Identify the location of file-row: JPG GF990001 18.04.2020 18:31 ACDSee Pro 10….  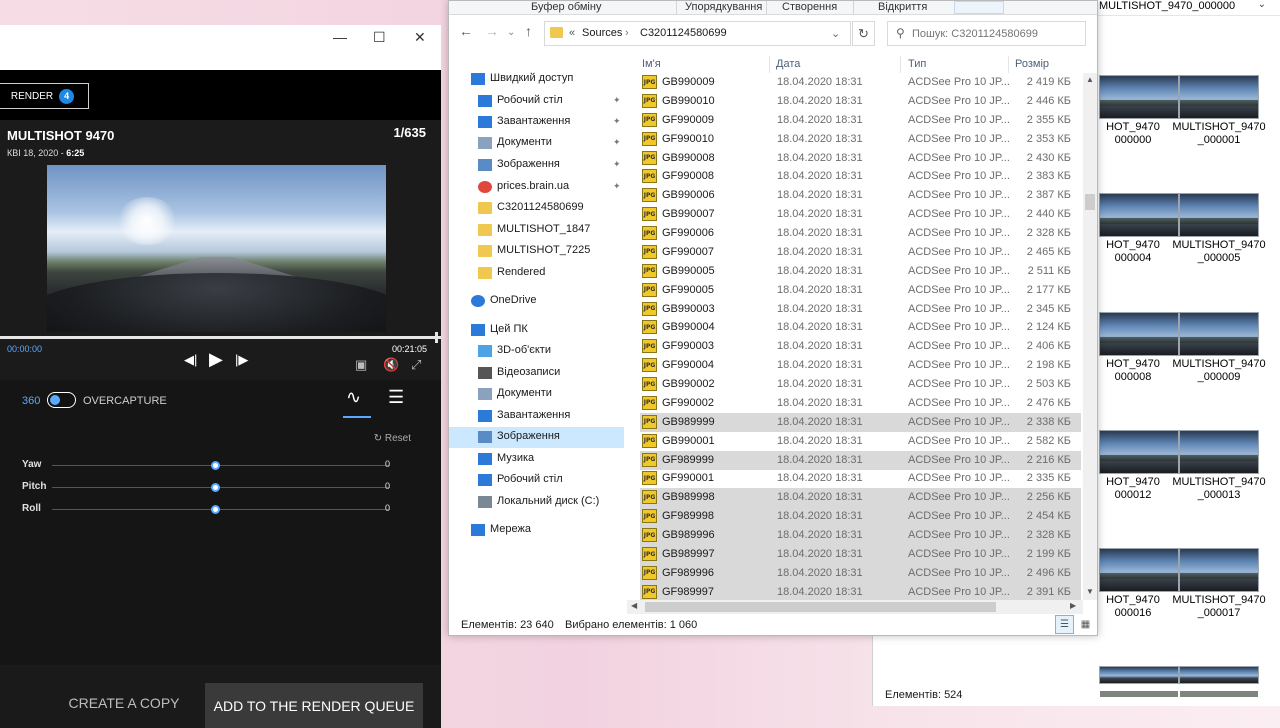
(860, 478).